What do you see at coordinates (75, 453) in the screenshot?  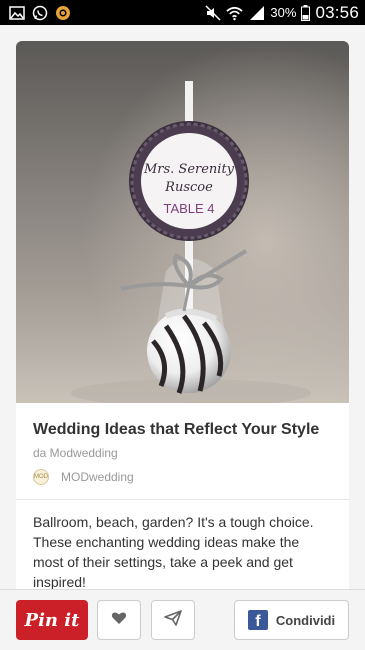 I see `pin-source-link: da Modwedding` at bounding box center [75, 453].